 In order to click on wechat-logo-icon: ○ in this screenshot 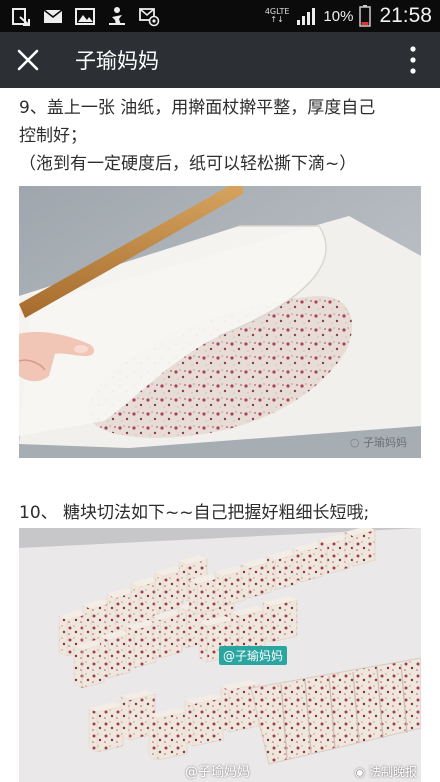, I will do `click(354, 442)`.